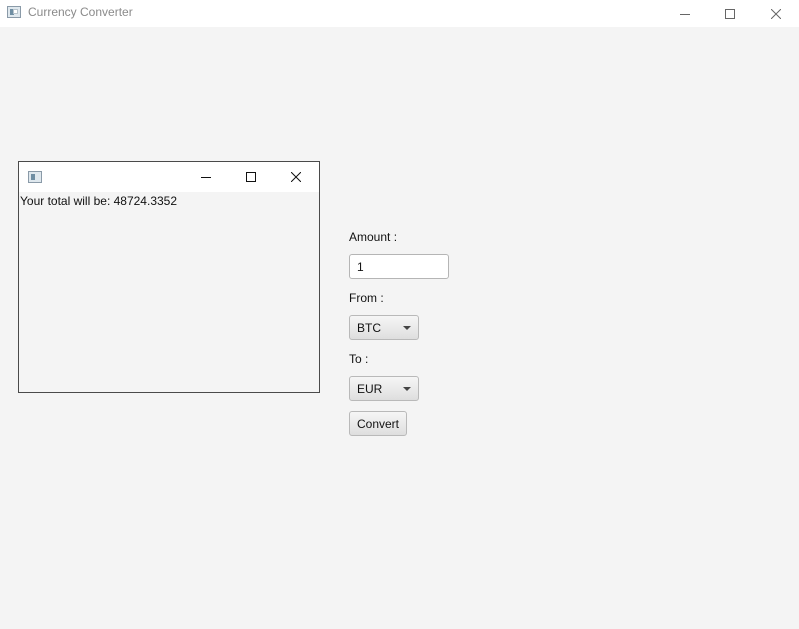  I want to click on popup-close-button, so click(296, 177).